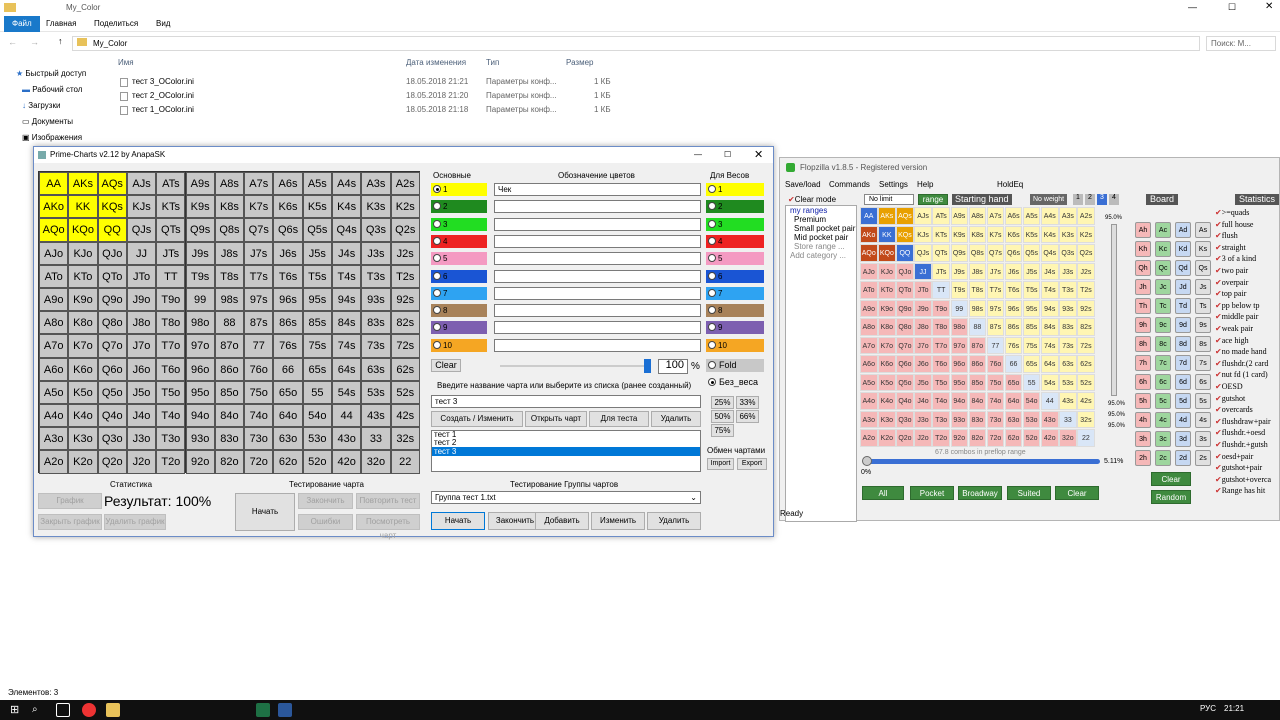 This screenshot has height=720, width=1280. I want to click on hand-cell: 76o, so click(259, 369).